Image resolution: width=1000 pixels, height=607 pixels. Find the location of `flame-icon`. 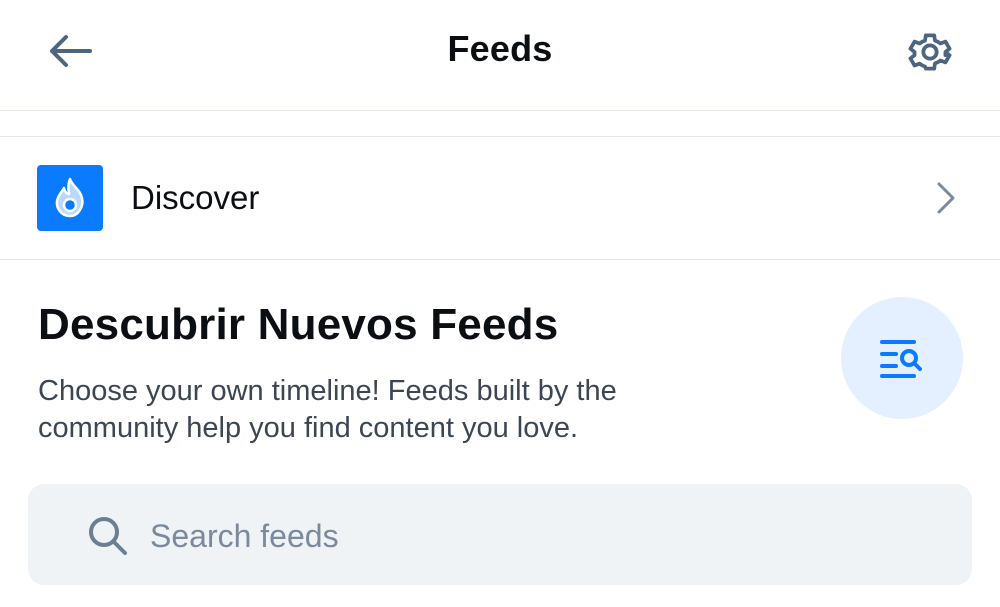

flame-icon is located at coordinates (69, 197).